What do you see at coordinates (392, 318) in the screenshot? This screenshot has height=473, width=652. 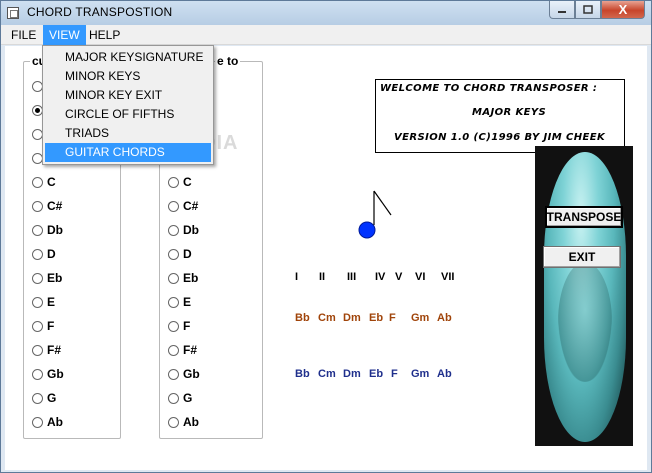 I see `chord-label: F` at bounding box center [392, 318].